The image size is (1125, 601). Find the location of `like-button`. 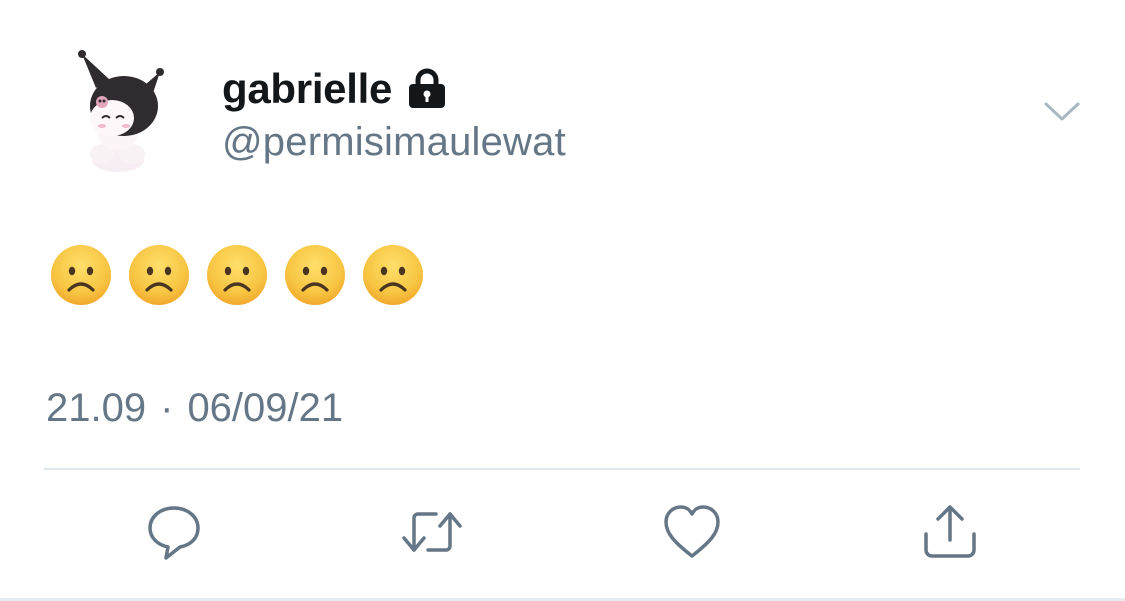

like-button is located at coordinates (692, 532).